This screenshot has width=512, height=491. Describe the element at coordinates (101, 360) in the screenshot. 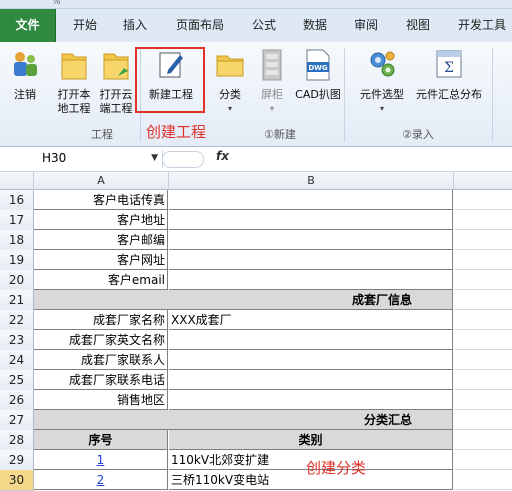

I see `cell-a: 成套厂家联系人` at that location.